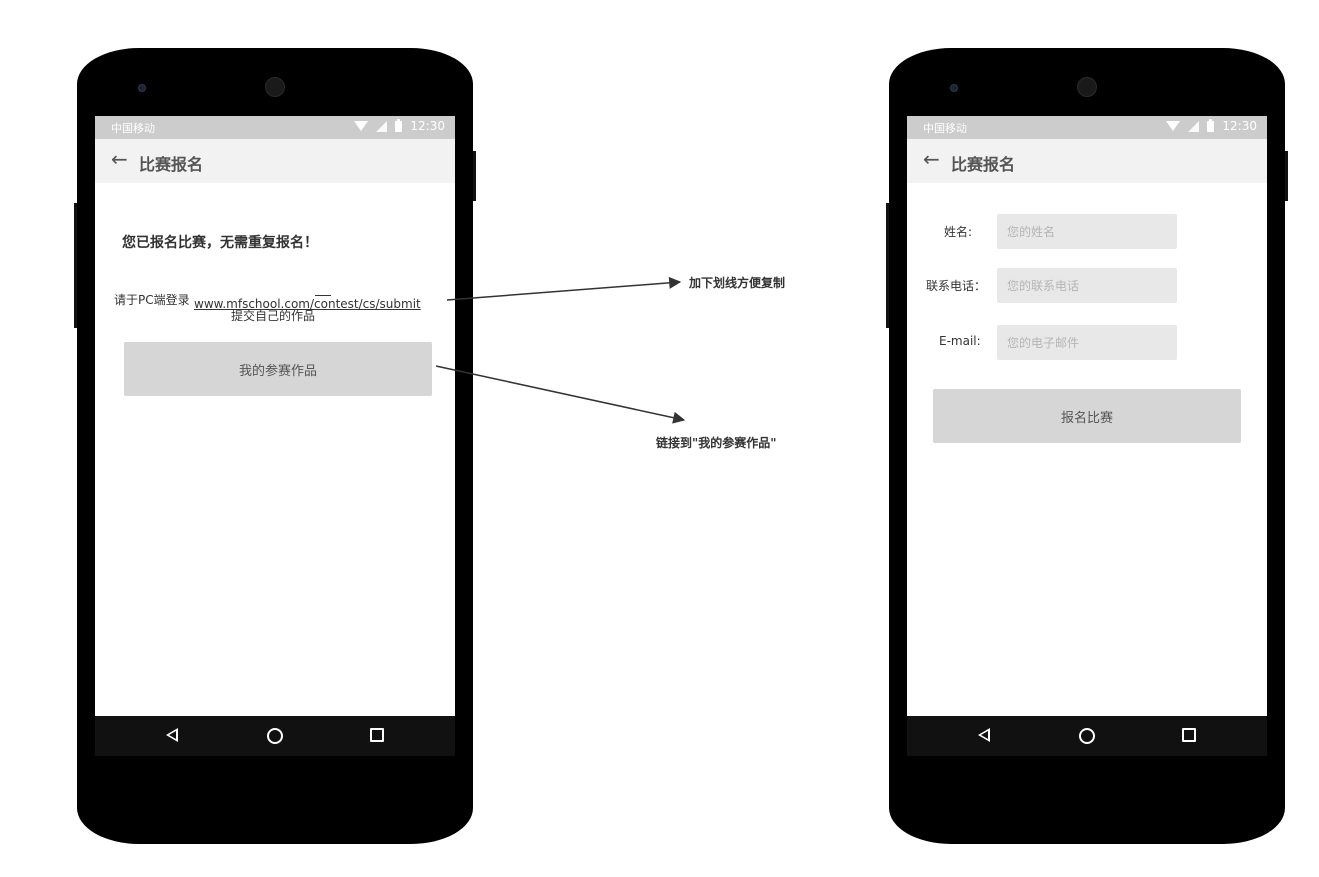  Describe the element at coordinates (737, 283) in the screenshot. I see `annotation-underline-note: 加下划线方便复制` at that location.